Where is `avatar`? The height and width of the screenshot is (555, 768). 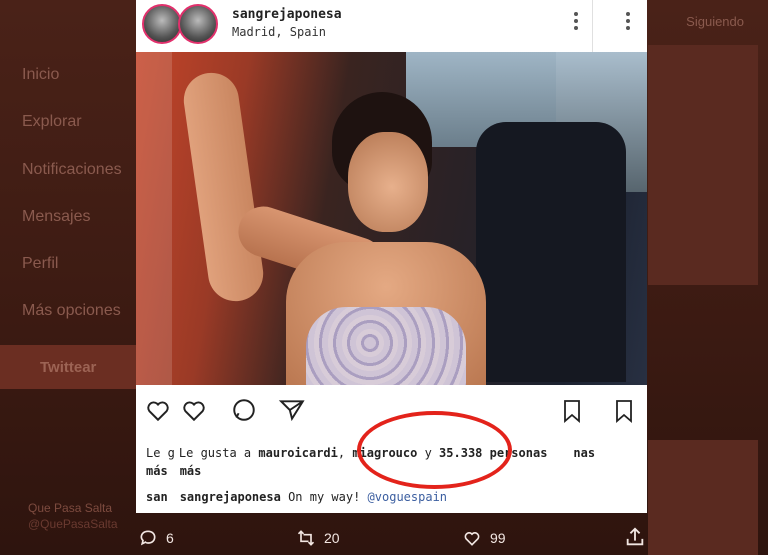 avatar is located at coordinates (198, 24).